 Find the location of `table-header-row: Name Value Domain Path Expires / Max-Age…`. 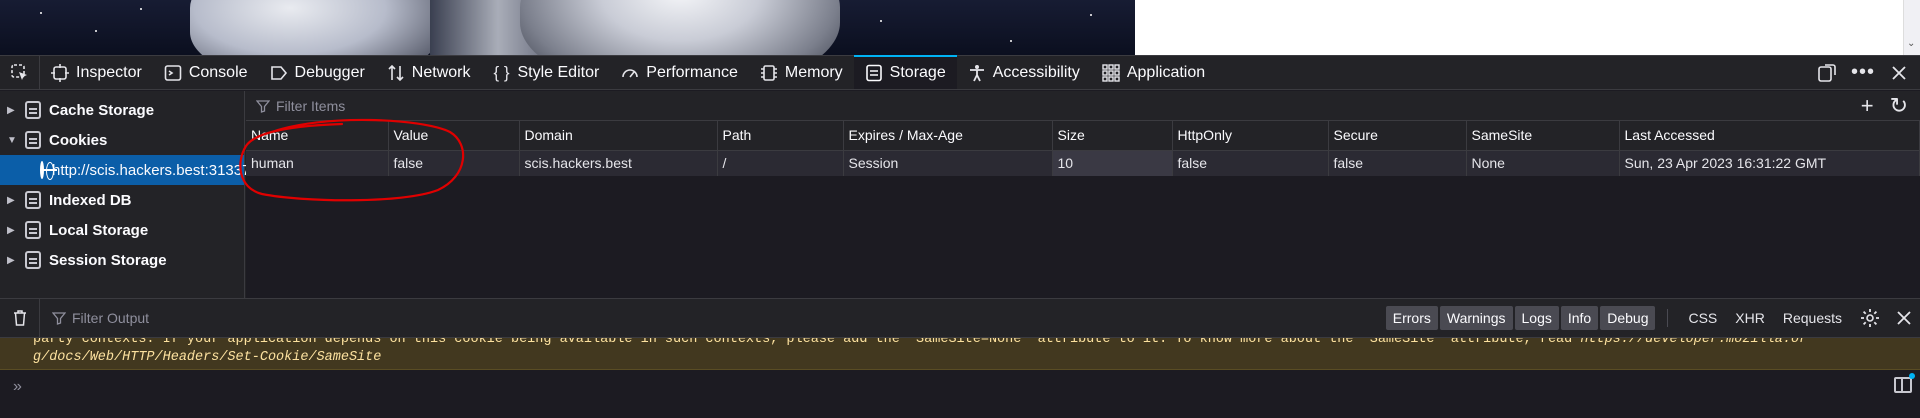

table-header-row: Name Value Domain Path Expires / Max-Age… is located at coordinates (1083, 136).